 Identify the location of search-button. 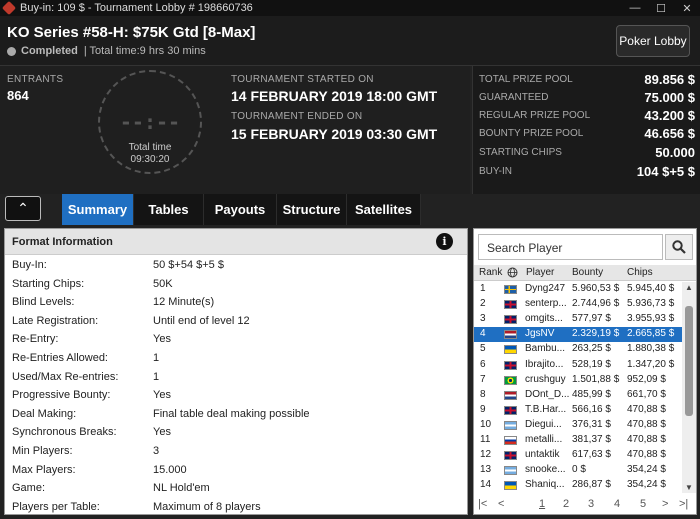
(679, 247).